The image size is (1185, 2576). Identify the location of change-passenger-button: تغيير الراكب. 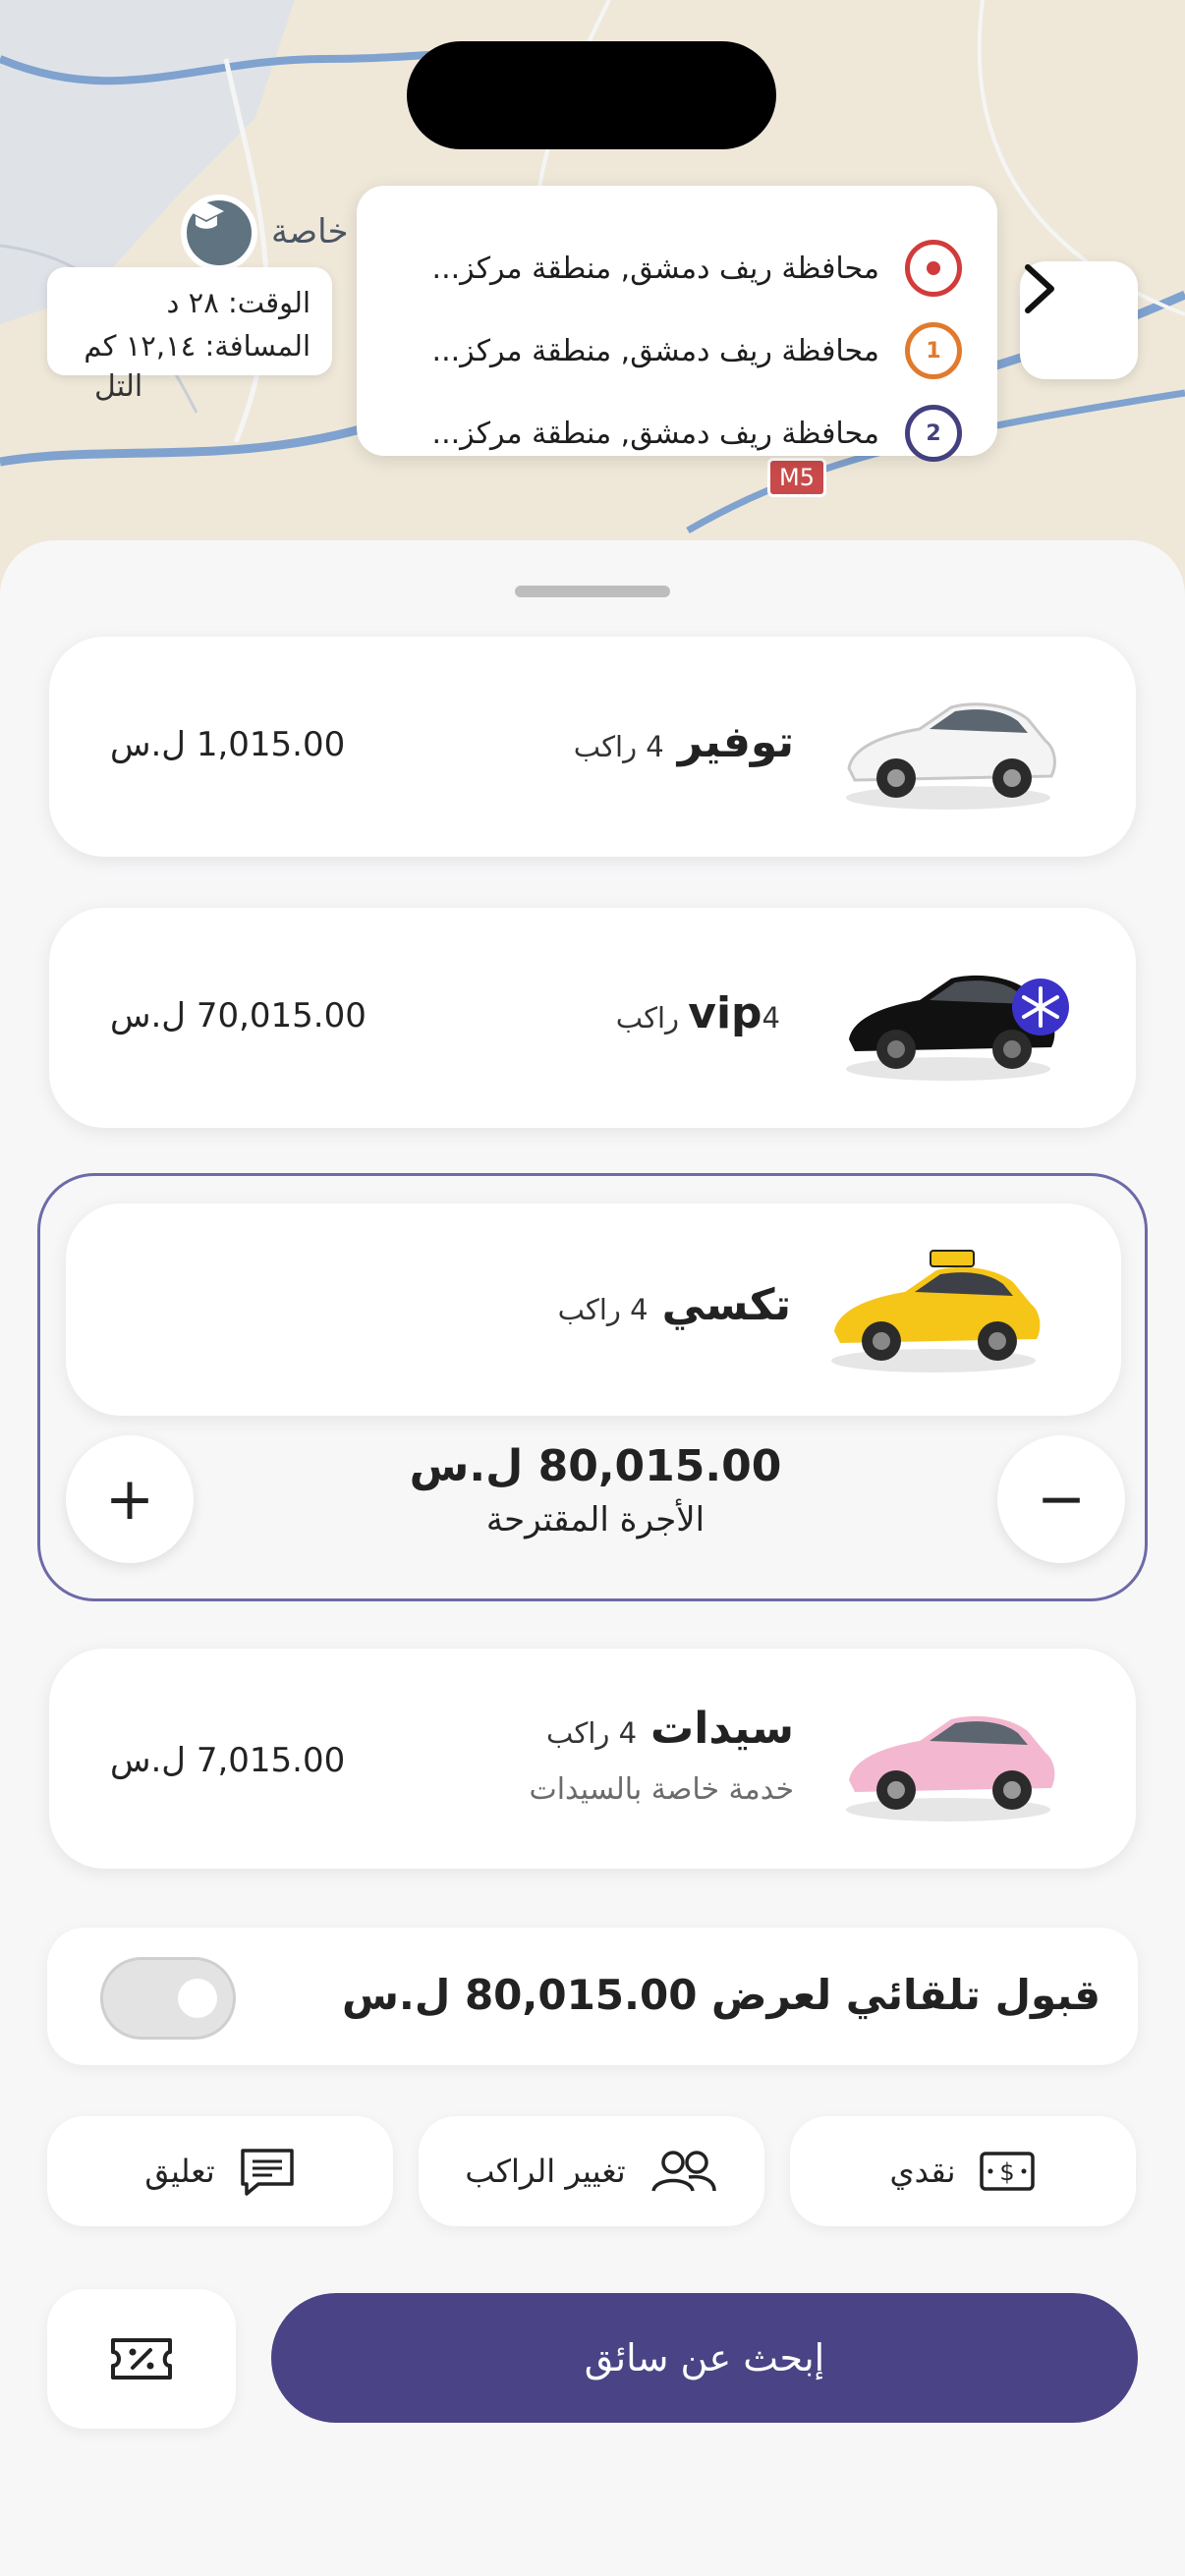
(592, 2171).